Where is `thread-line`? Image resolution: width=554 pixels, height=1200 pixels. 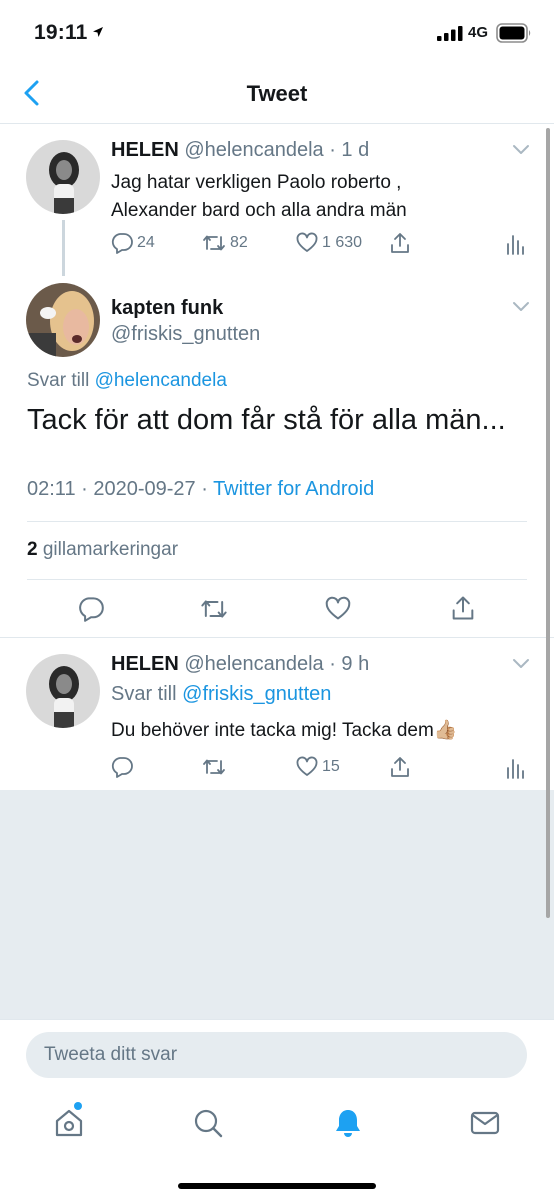
thread-line is located at coordinates (63, 248).